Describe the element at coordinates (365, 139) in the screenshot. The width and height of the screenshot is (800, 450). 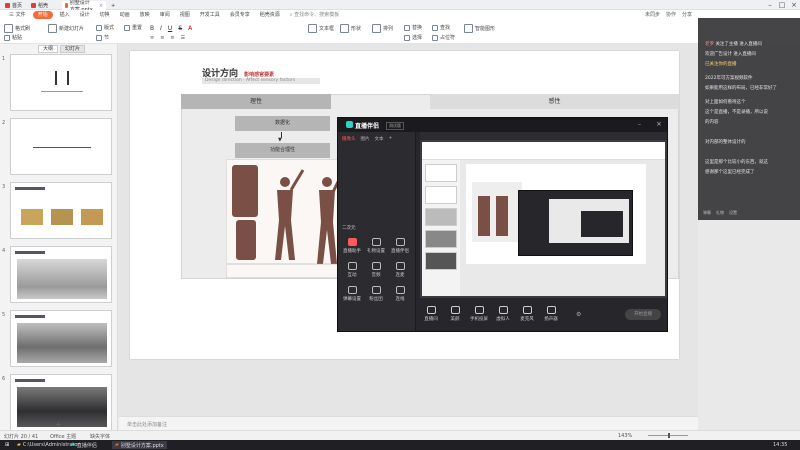
I see `source-tab-image: 图片` at that location.